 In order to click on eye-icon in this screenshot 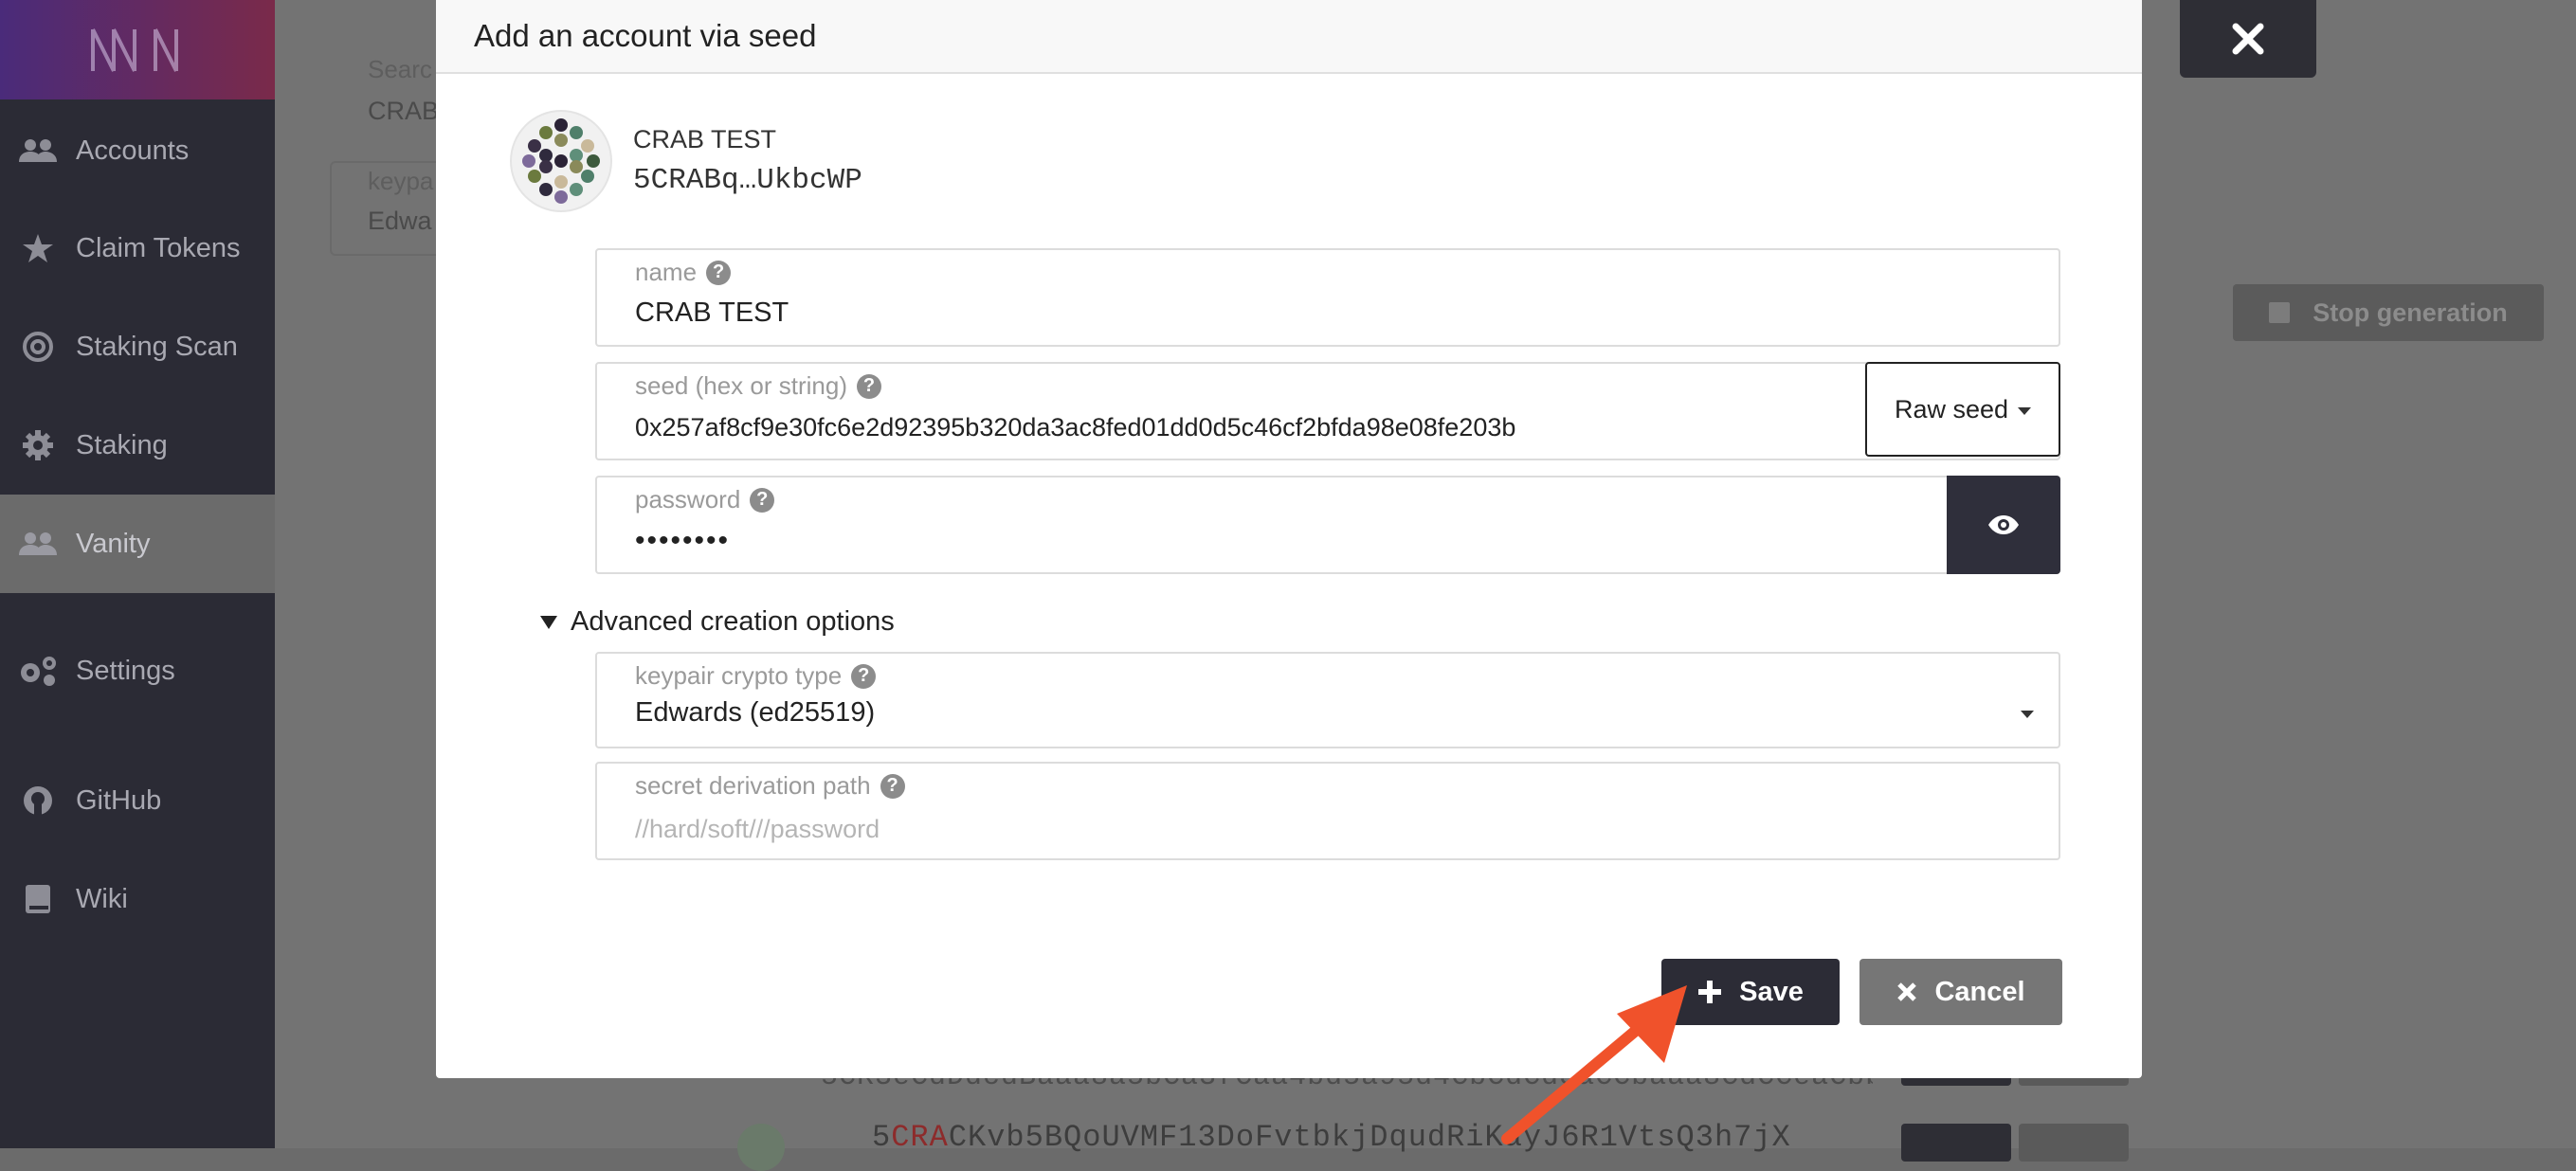, I will do `click(2003, 524)`.